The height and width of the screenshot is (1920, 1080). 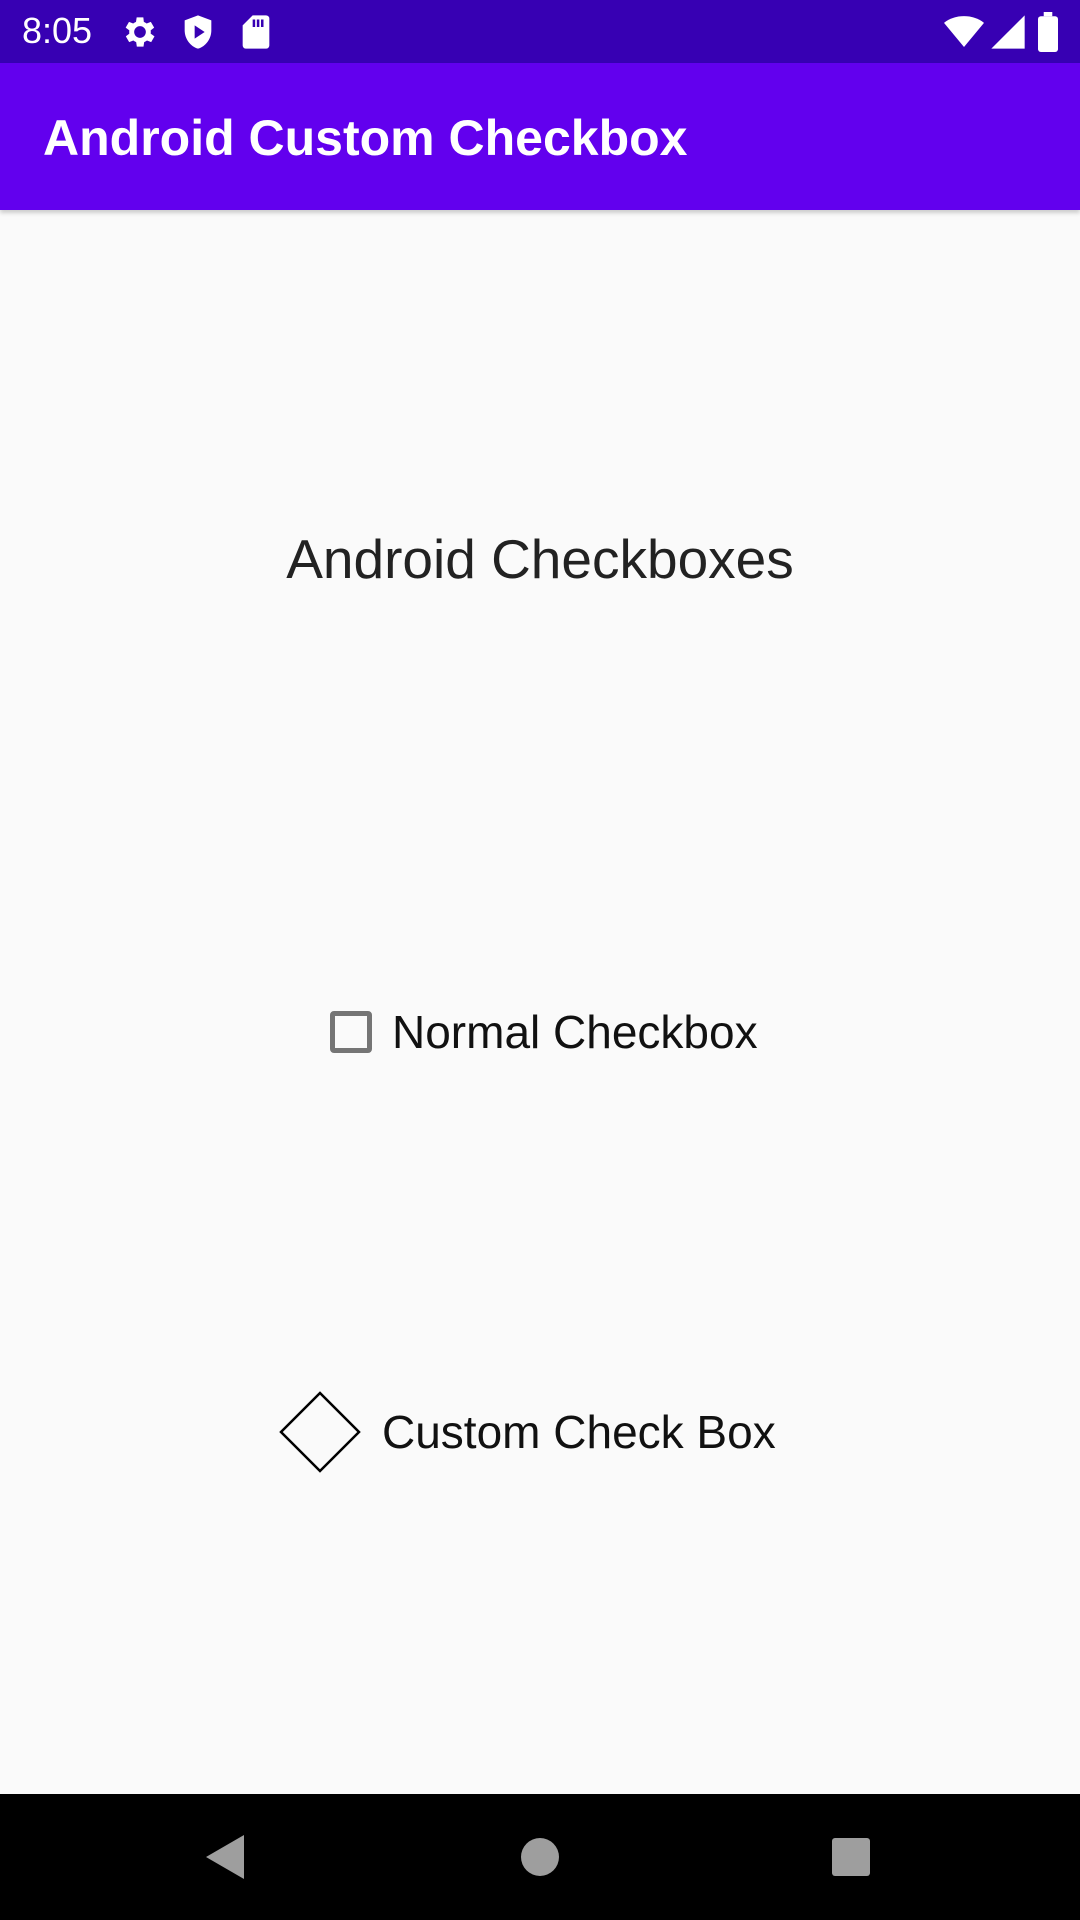 What do you see at coordinates (851, 1857) in the screenshot?
I see `recents-icon` at bounding box center [851, 1857].